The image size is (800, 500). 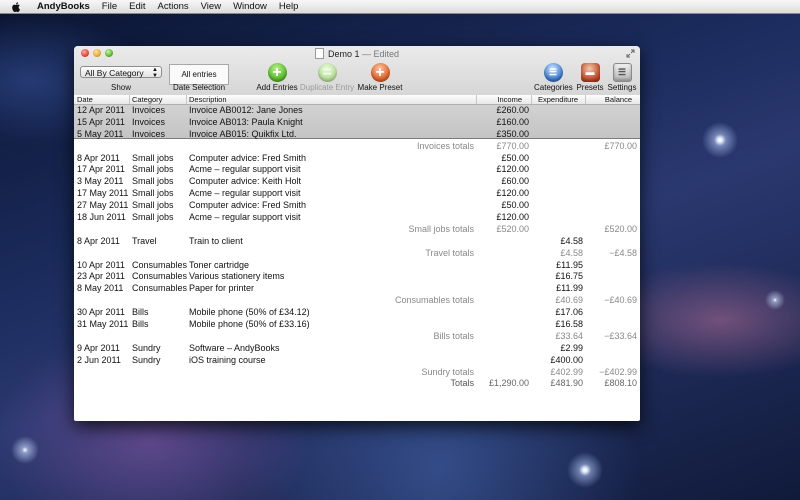 I want to click on total-label: Totals, so click(x=462, y=383).